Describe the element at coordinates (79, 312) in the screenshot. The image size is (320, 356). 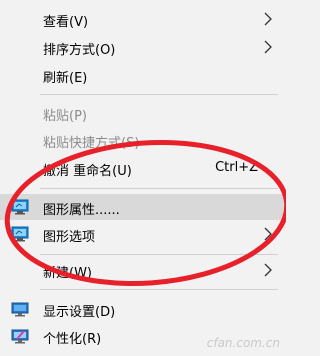
I see `menu-item-label: 显示设置(D)` at that location.